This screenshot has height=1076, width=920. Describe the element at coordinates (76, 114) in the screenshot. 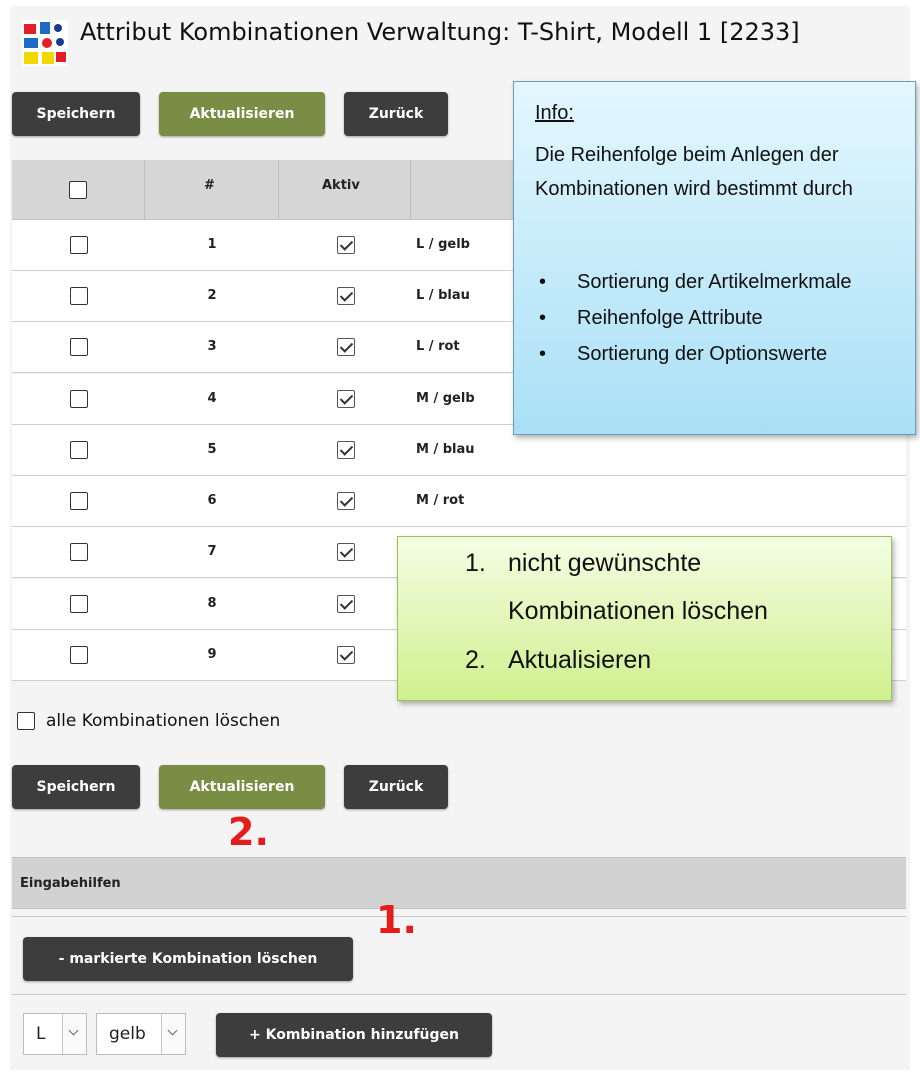

I see `save-button-top: Speichern` at that location.